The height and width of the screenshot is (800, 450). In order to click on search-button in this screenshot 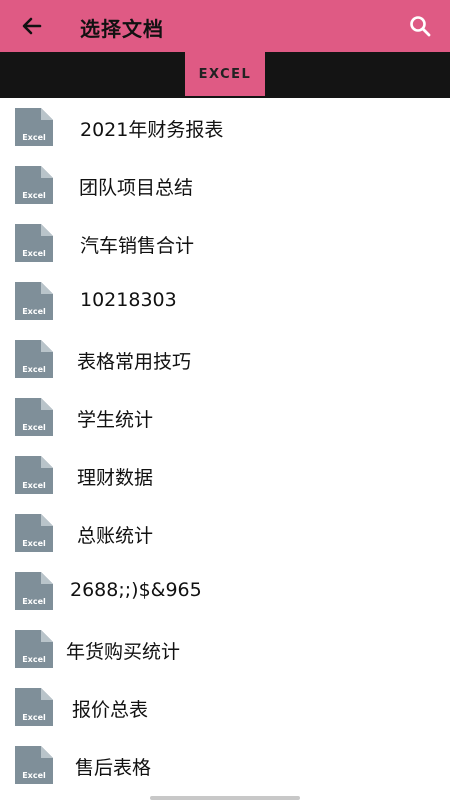, I will do `click(420, 26)`.